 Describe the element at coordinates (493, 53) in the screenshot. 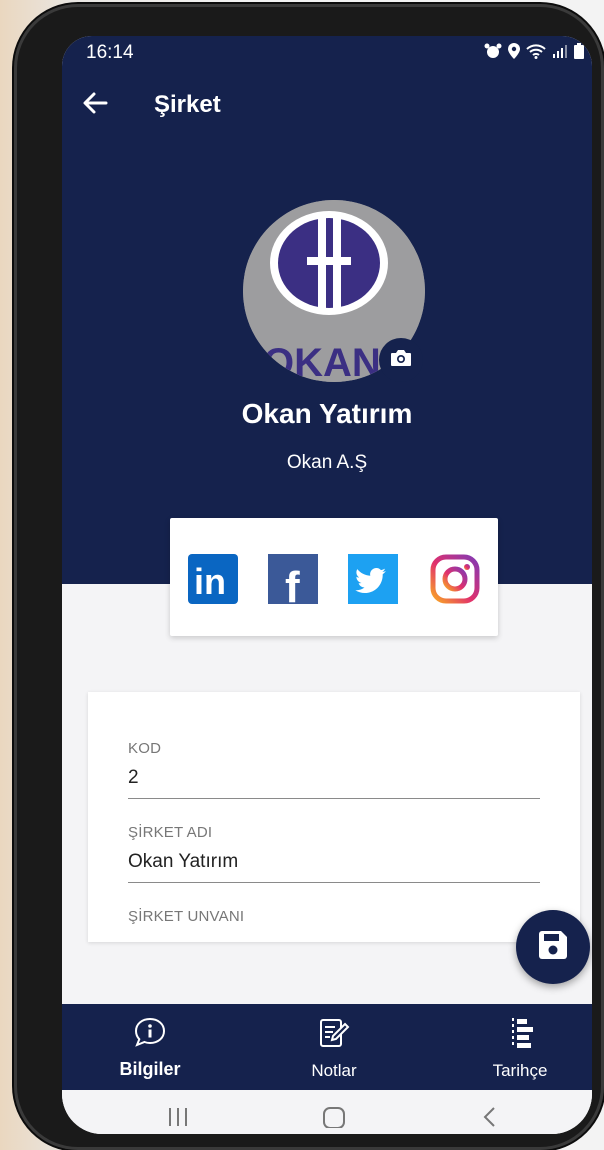

I see `alarm-icon` at that location.